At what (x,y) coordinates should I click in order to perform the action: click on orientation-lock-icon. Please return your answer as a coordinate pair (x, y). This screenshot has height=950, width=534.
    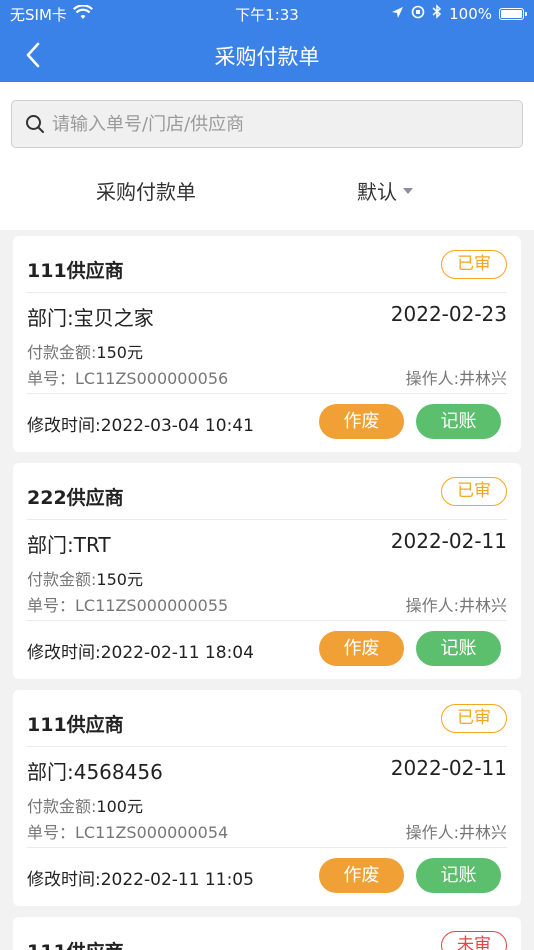
    Looking at the image, I should click on (418, 14).